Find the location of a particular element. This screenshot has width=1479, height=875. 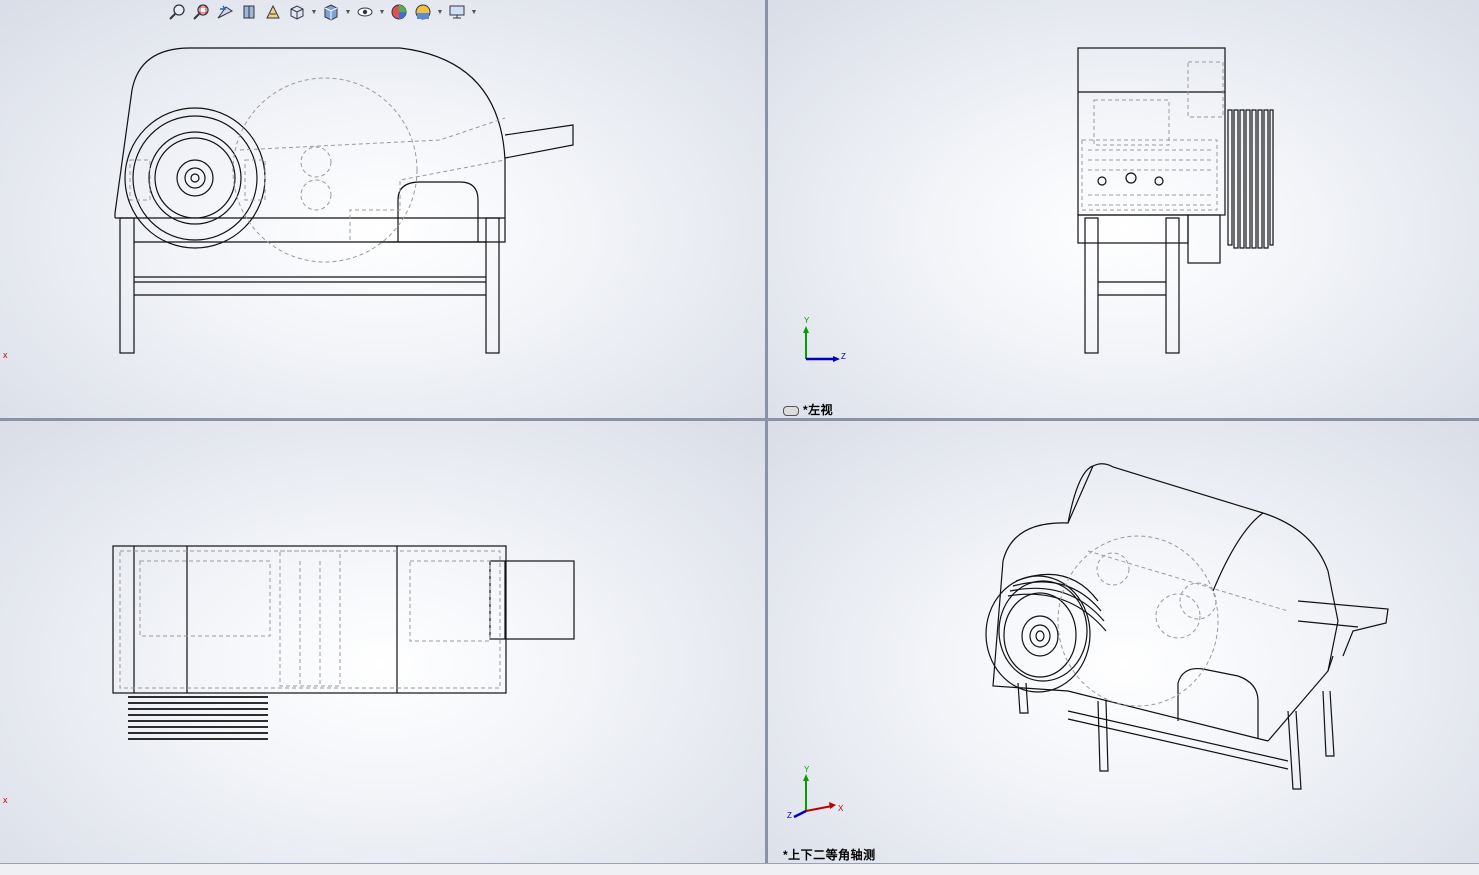

view-settings-dropdown-icon: ▼ is located at coordinates (474, 12).